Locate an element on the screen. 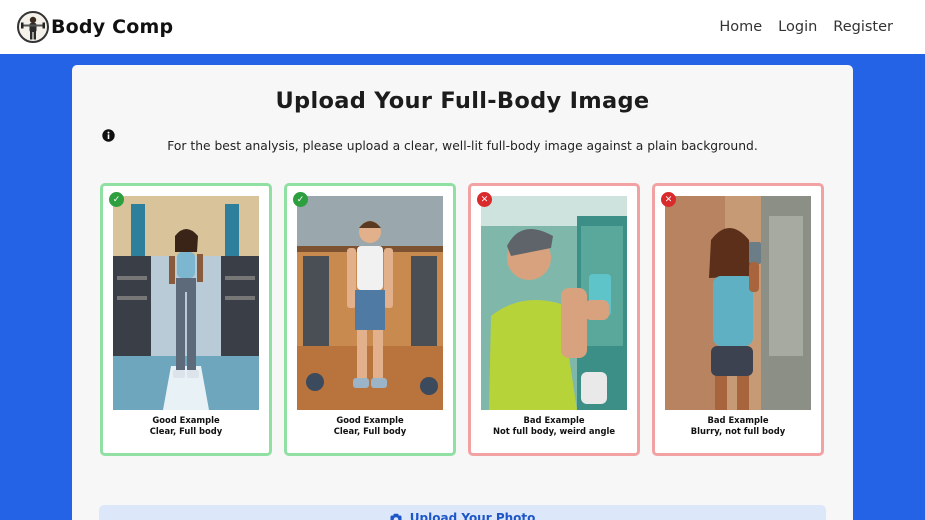  example-card-bad-2: ✕ Bad Example Blurry, not full body is located at coordinates (738, 319).